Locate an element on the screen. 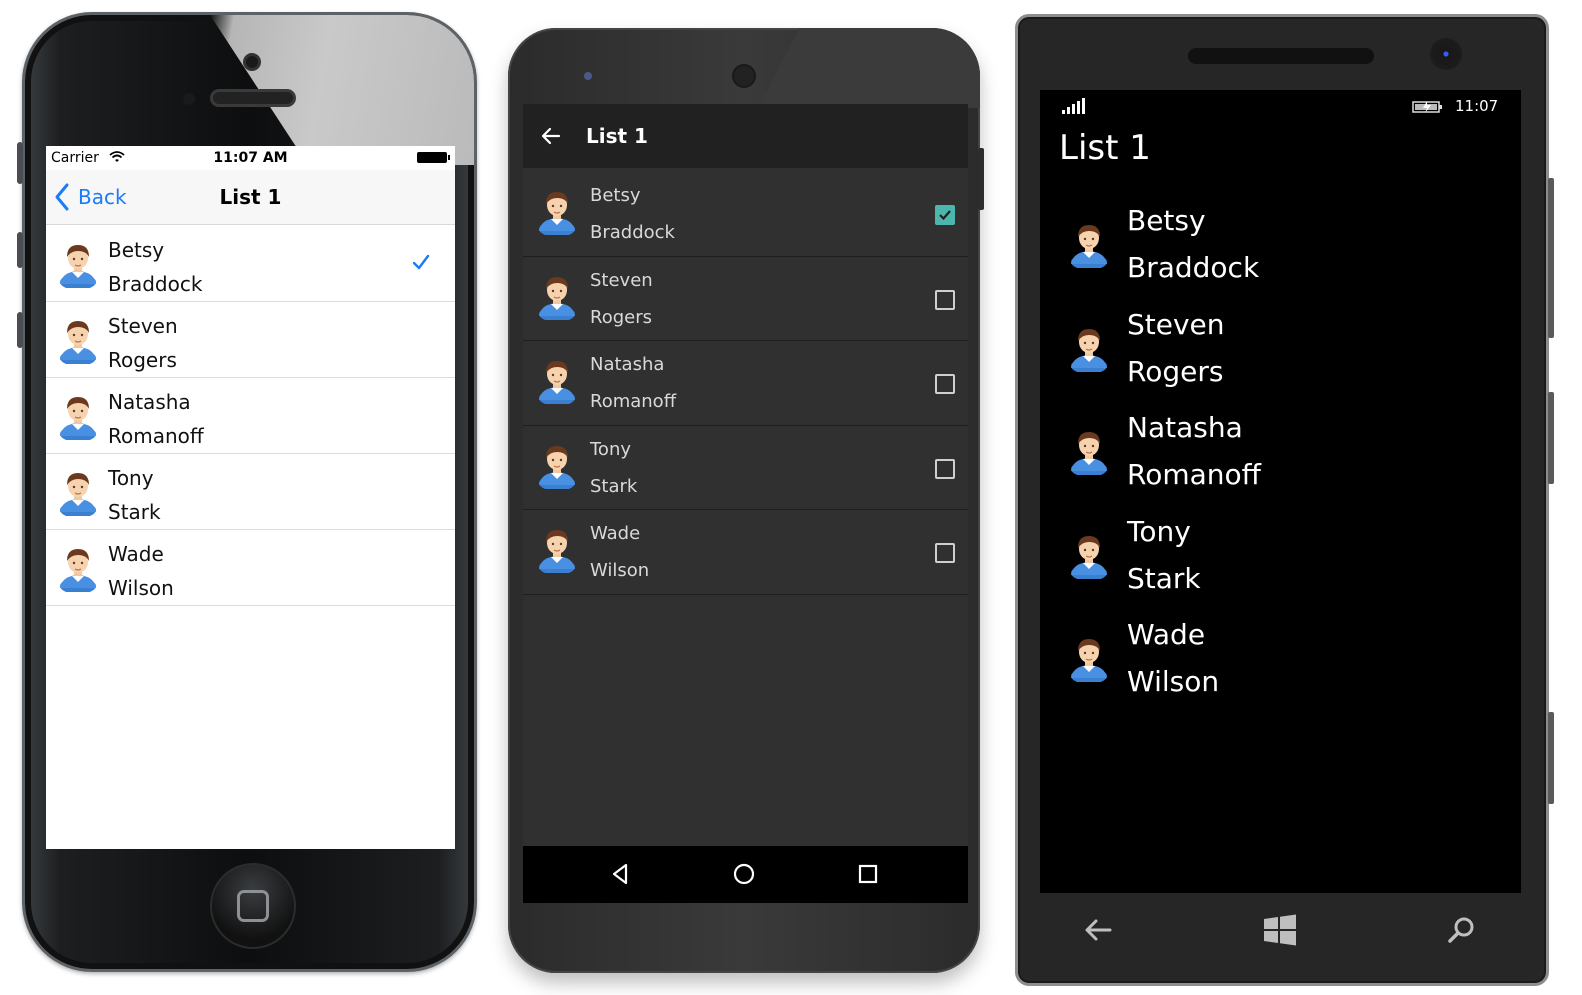 Image resolution: width=1582 pixels, height=995 pixels. battery-icon is located at coordinates (433, 157).